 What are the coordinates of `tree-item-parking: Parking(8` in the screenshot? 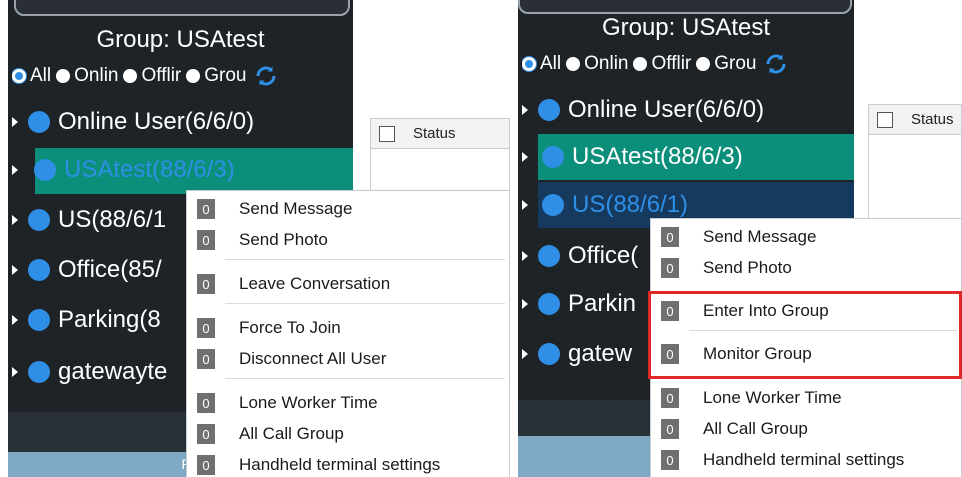 It's located at (112, 320).